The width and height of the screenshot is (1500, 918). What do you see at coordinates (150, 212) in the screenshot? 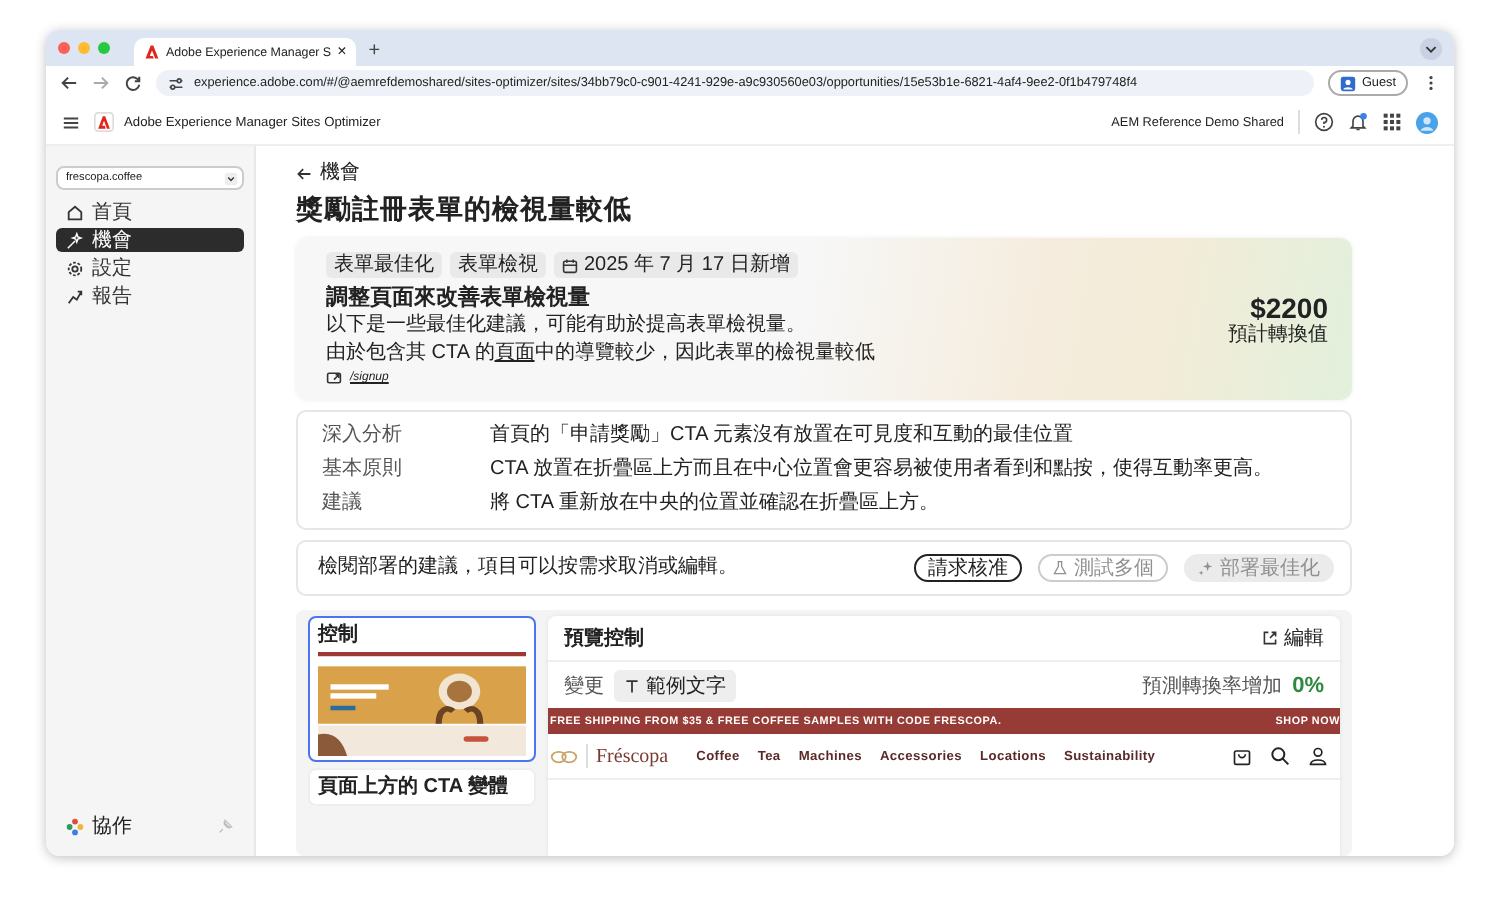
I see `sidebar-item: 首頁` at bounding box center [150, 212].